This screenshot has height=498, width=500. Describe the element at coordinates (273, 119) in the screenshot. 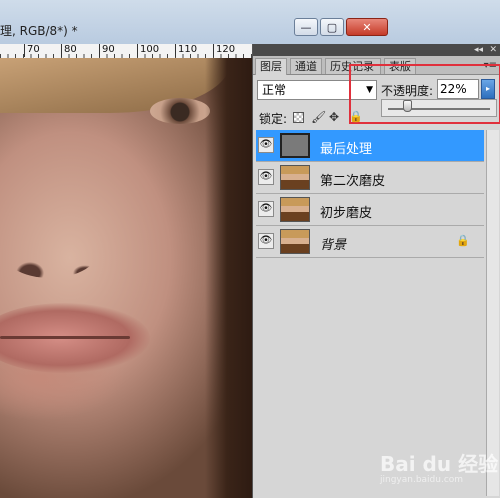

I see `lock-label: 锁定:` at that location.